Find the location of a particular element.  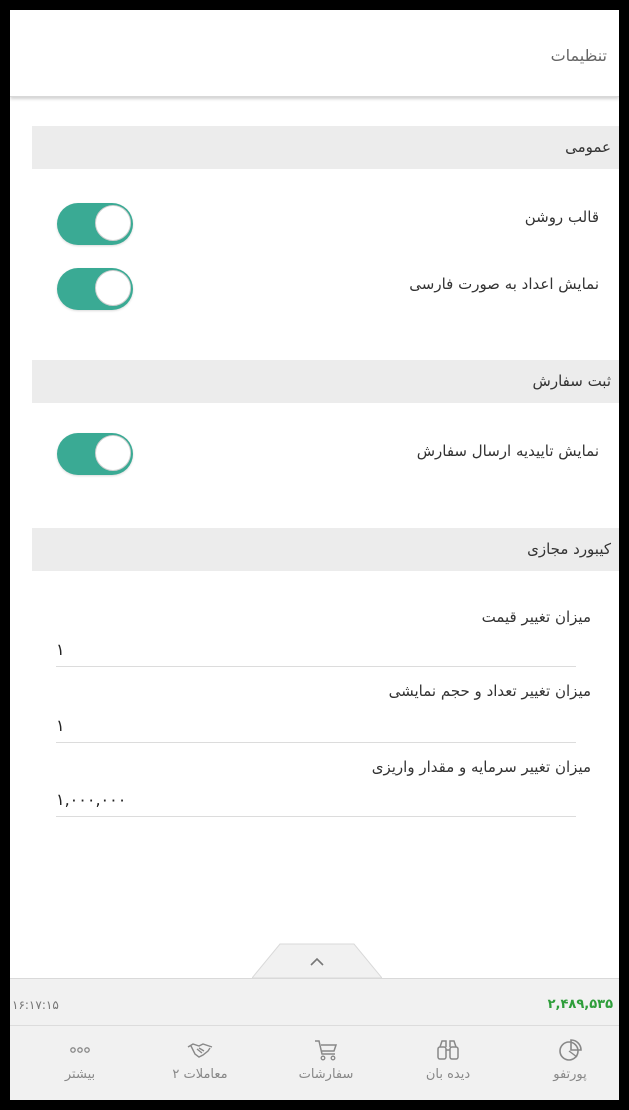

clock-text: ۱۶:۱۷:۱۵ is located at coordinates (35, 1005).